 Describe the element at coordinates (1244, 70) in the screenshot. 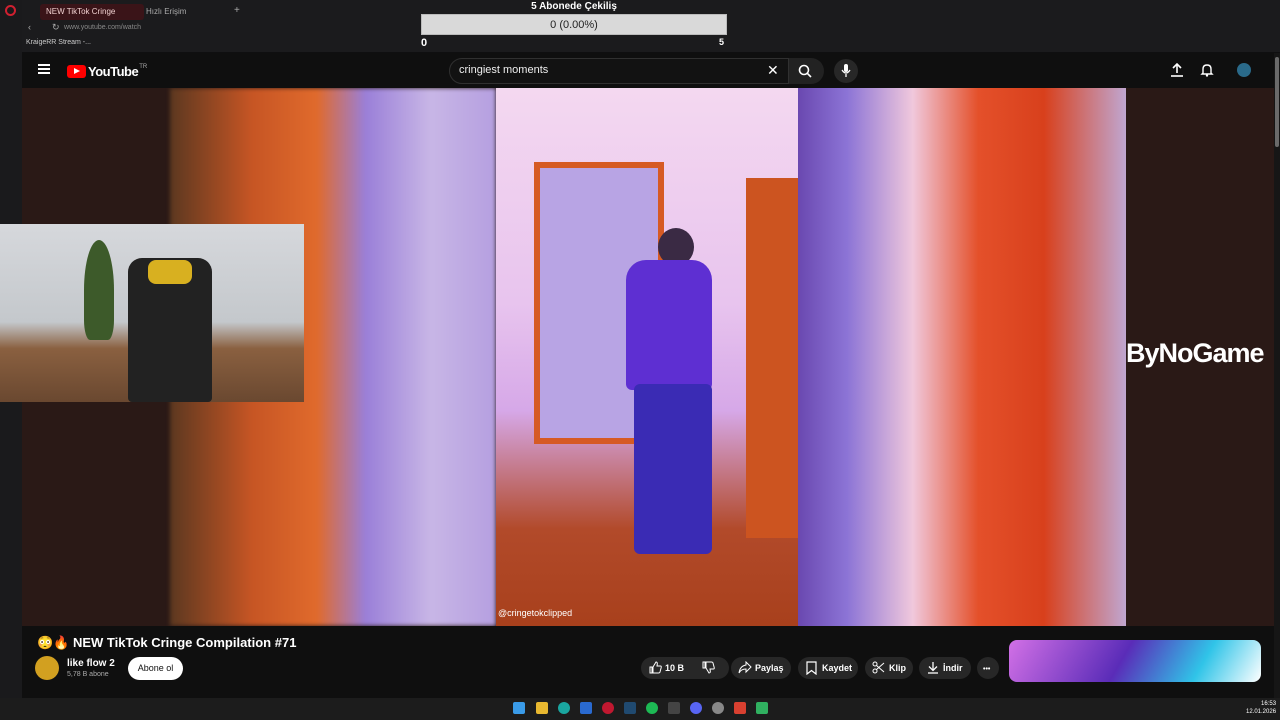

I see `avatar` at that location.